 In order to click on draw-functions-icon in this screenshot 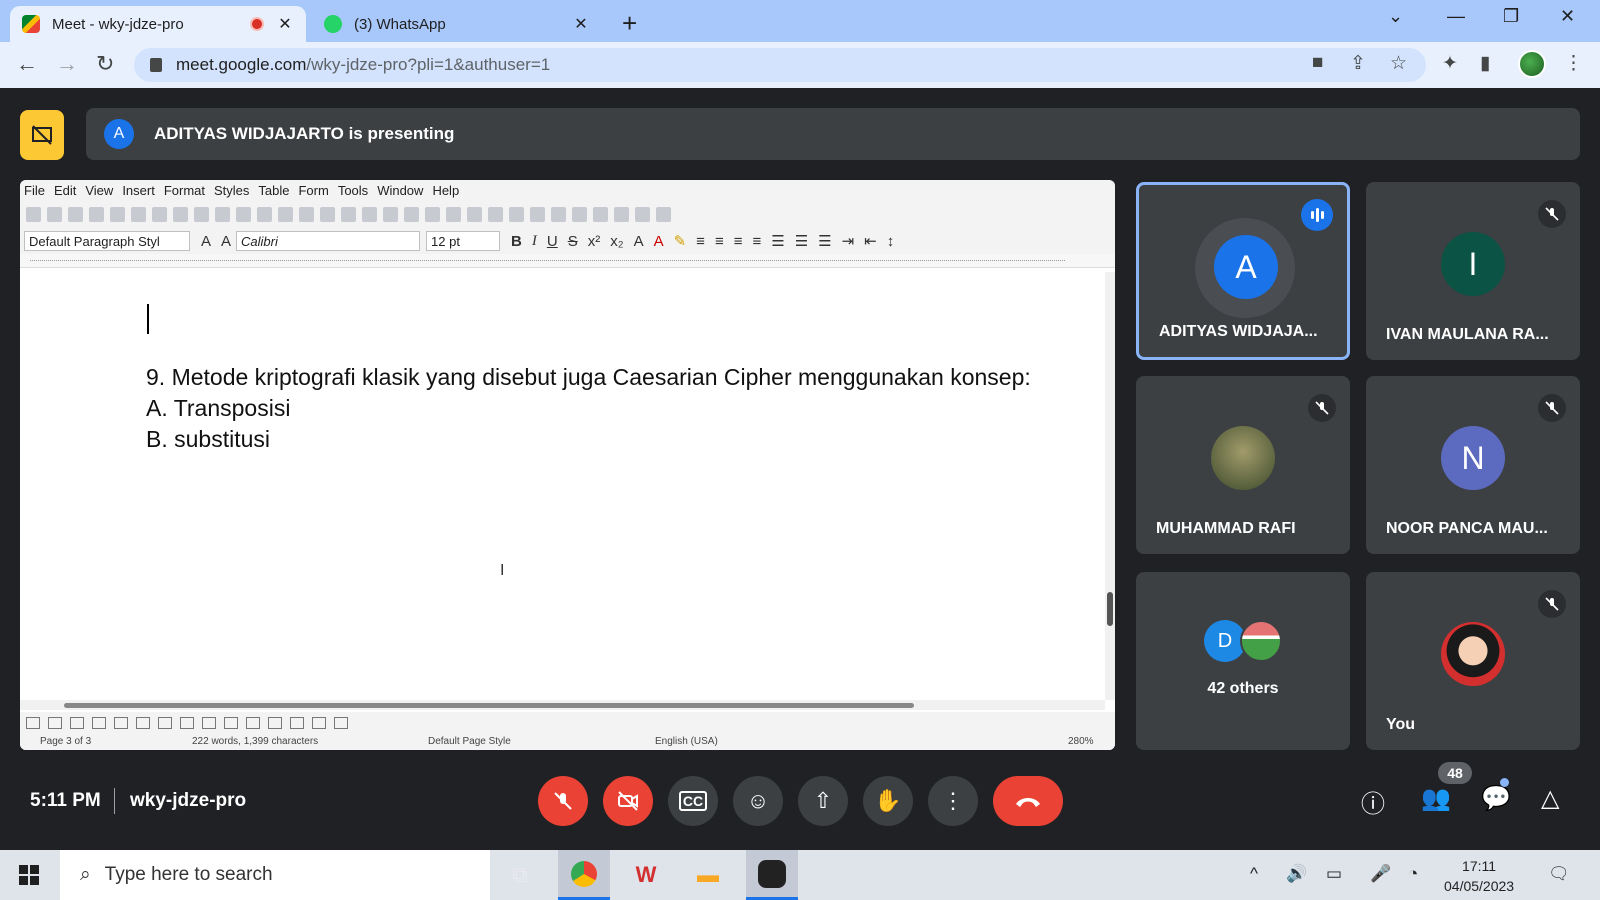, I will do `click(663, 214)`.